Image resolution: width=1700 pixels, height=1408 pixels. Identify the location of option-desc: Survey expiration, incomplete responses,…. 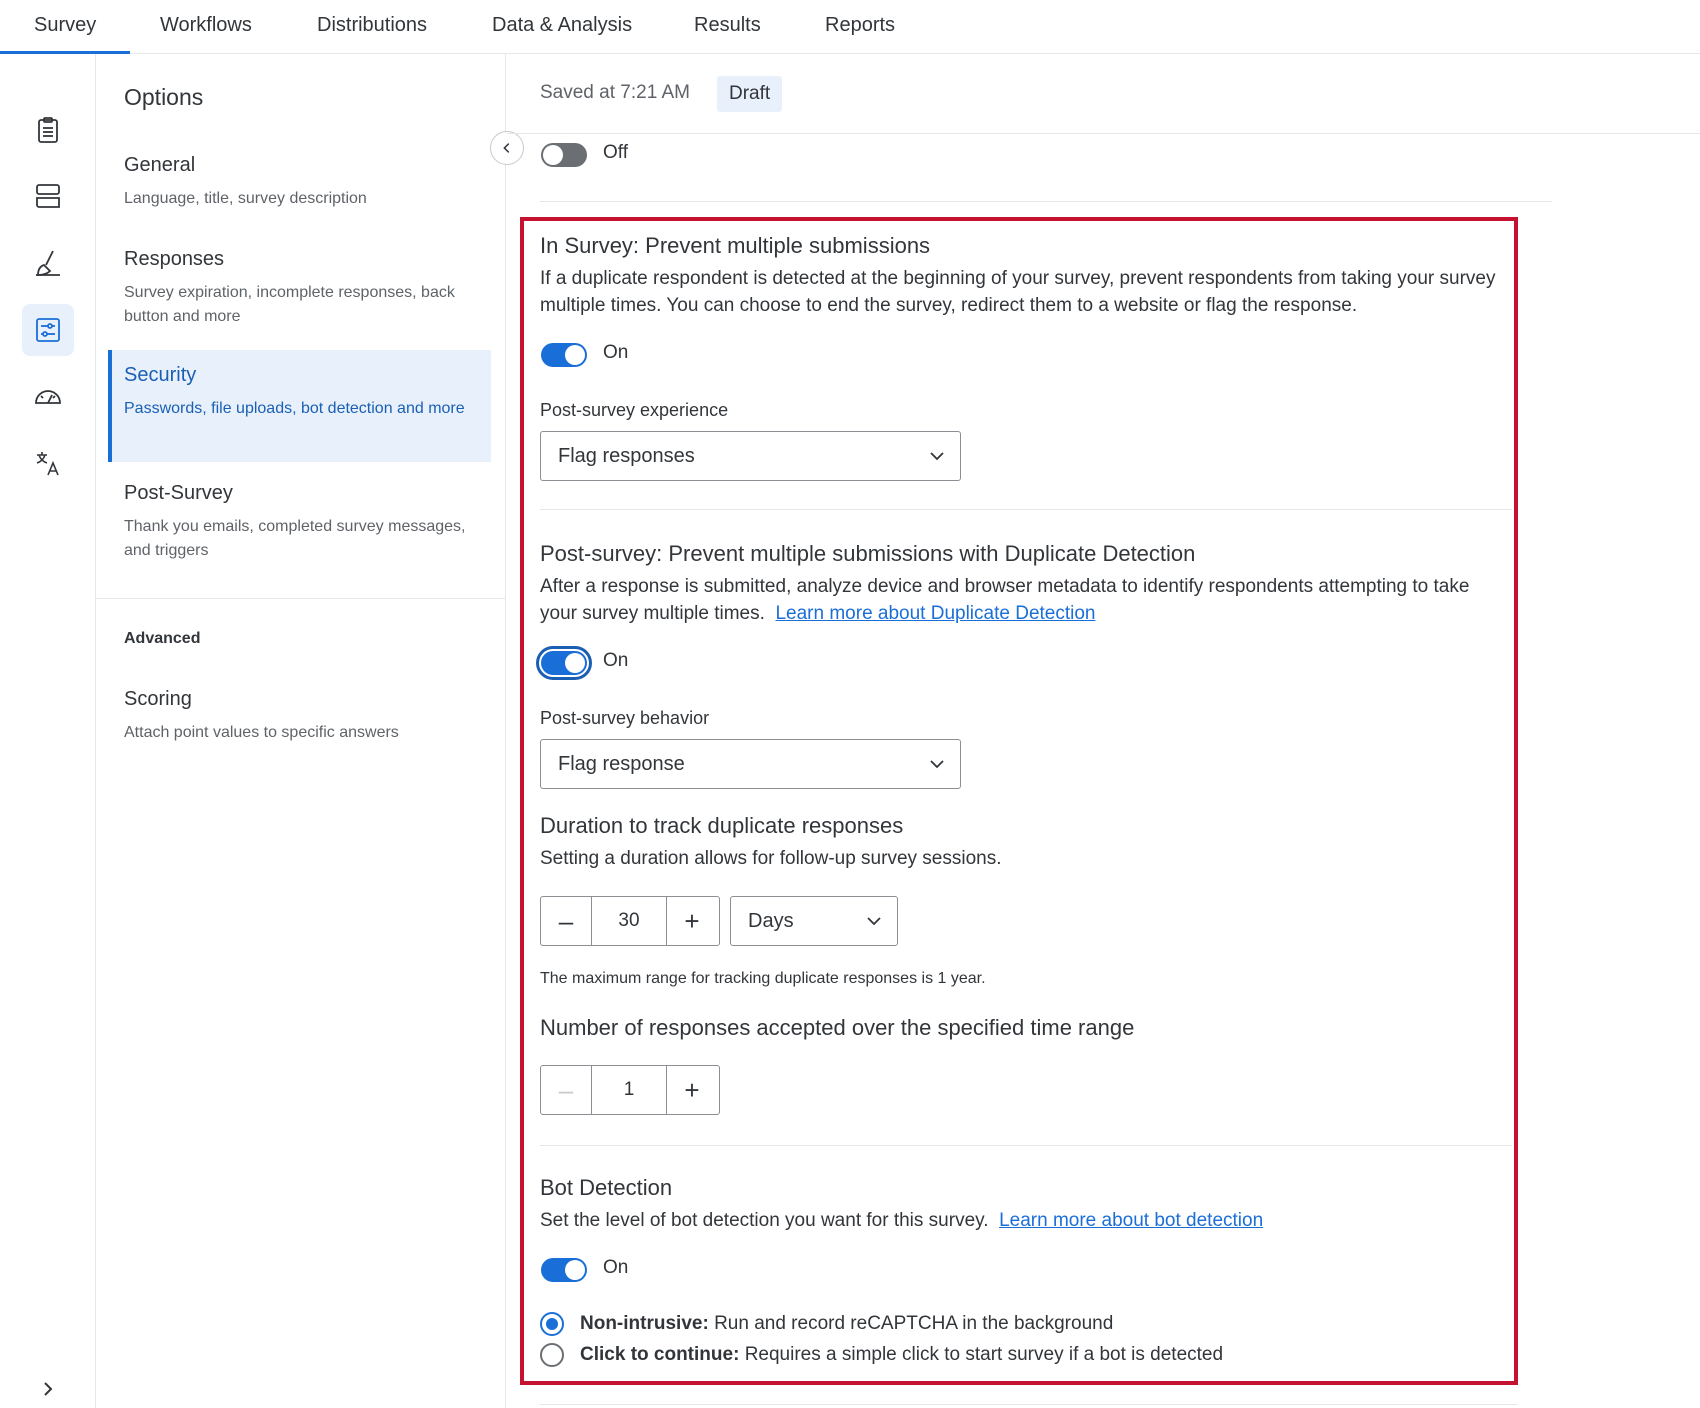
(289, 304).